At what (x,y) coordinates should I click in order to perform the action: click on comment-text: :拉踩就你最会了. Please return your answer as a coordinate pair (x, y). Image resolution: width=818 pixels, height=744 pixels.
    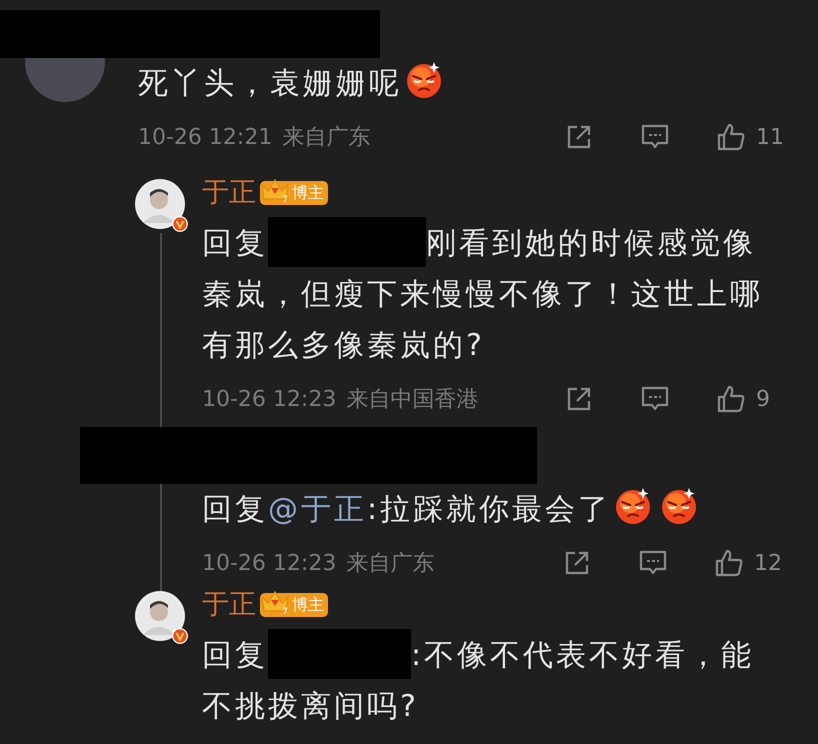
    Looking at the image, I should click on (489, 509).